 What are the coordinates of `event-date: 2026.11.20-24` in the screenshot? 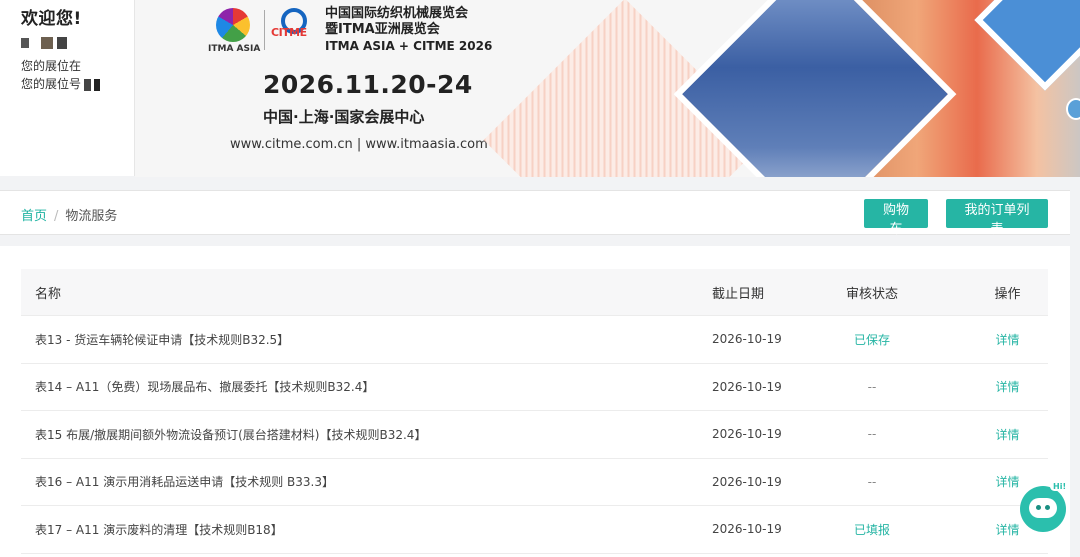 It's located at (368, 84).